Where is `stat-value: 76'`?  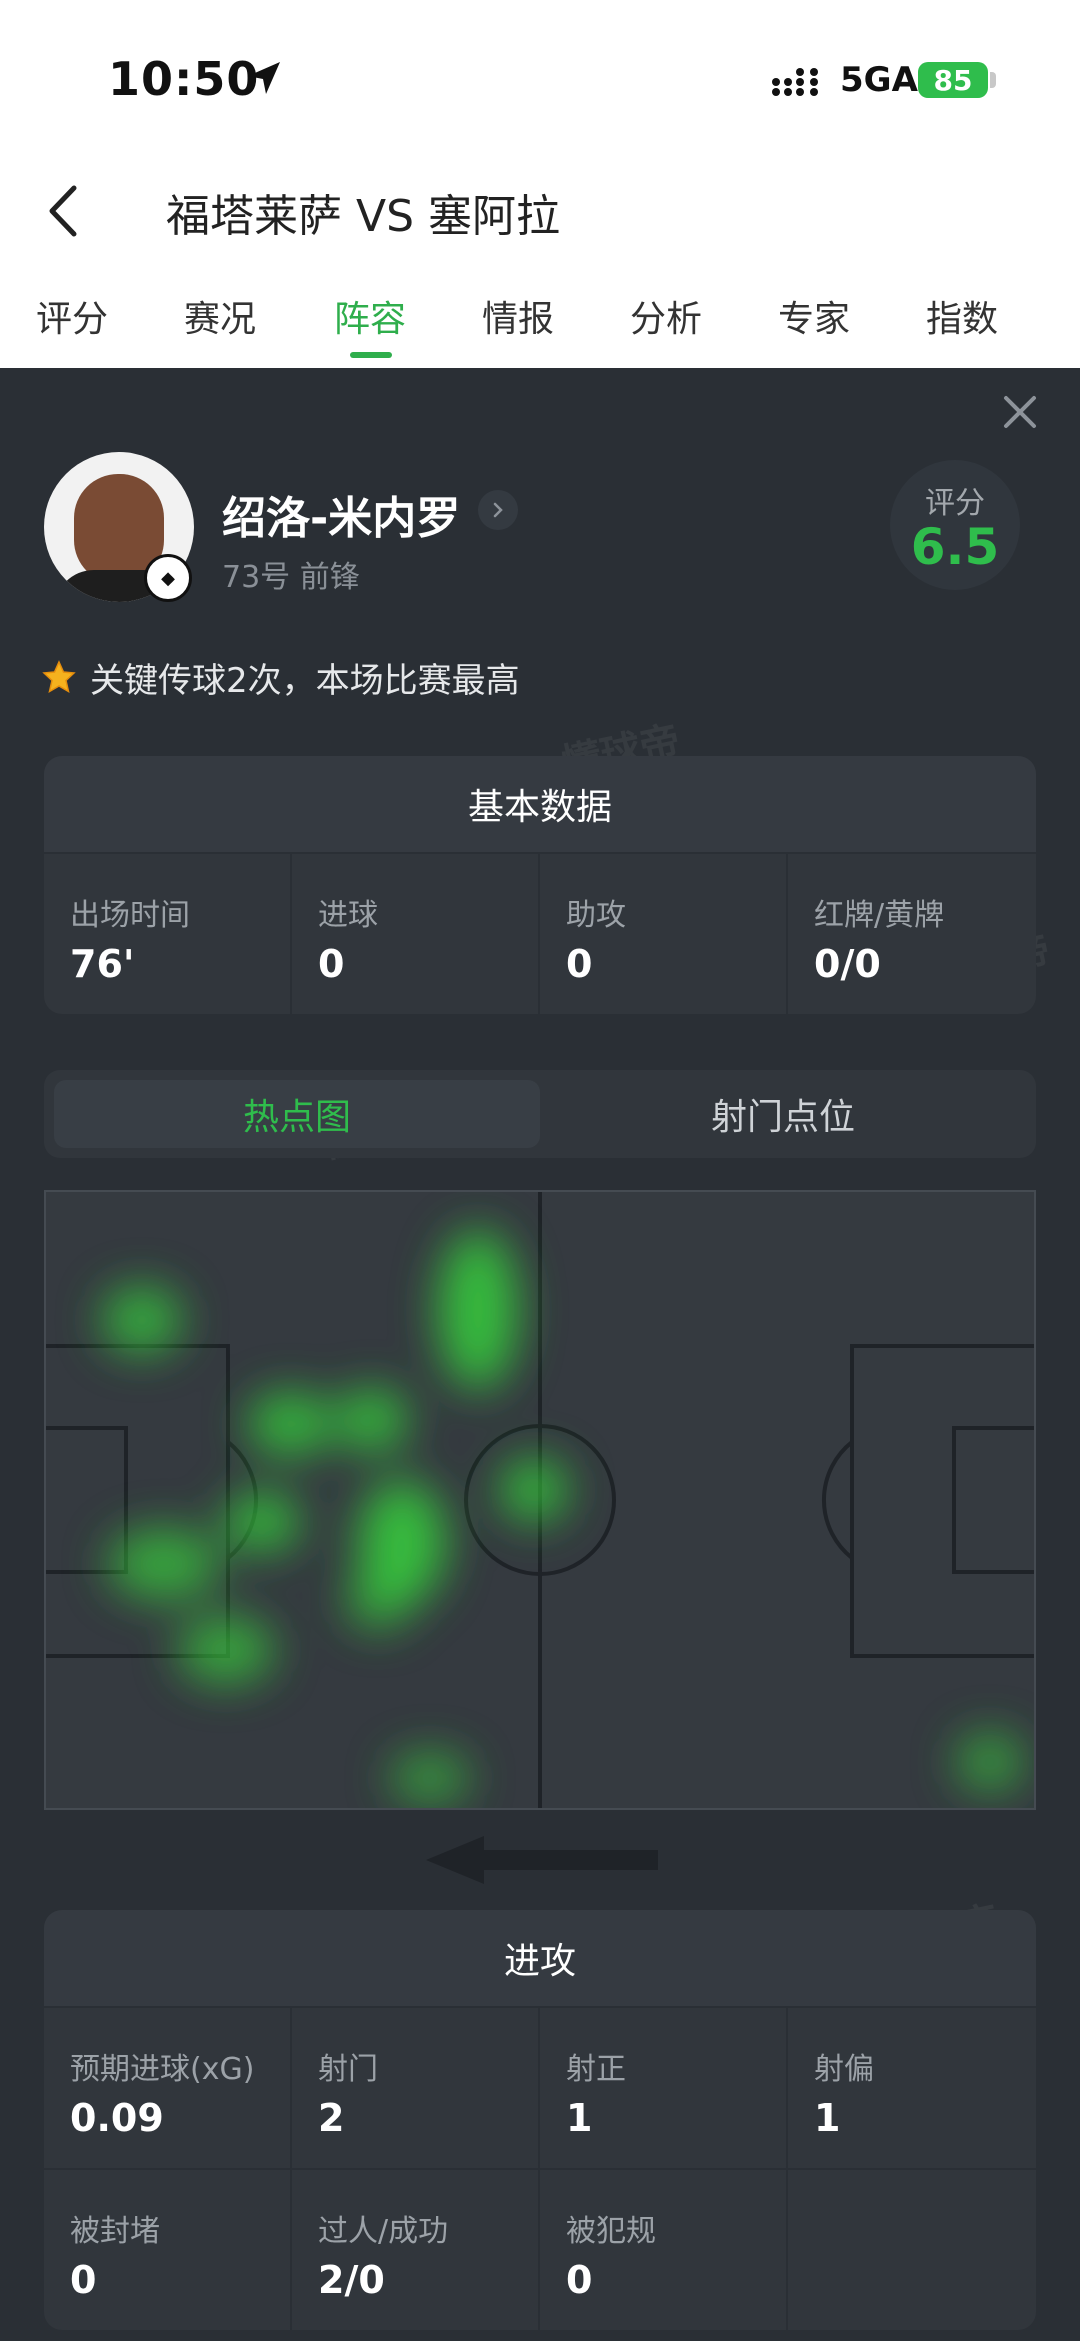 stat-value: 76' is located at coordinates (102, 964).